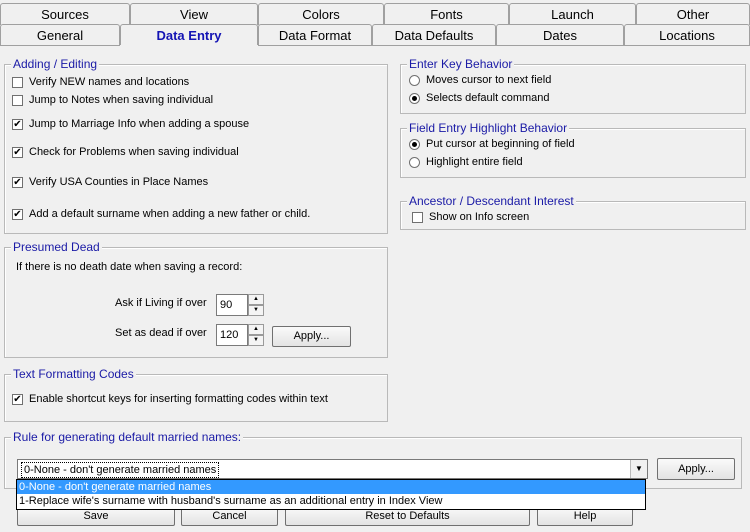  I want to click on set-dead-spinner: ▲ ▼, so click(256, 335).